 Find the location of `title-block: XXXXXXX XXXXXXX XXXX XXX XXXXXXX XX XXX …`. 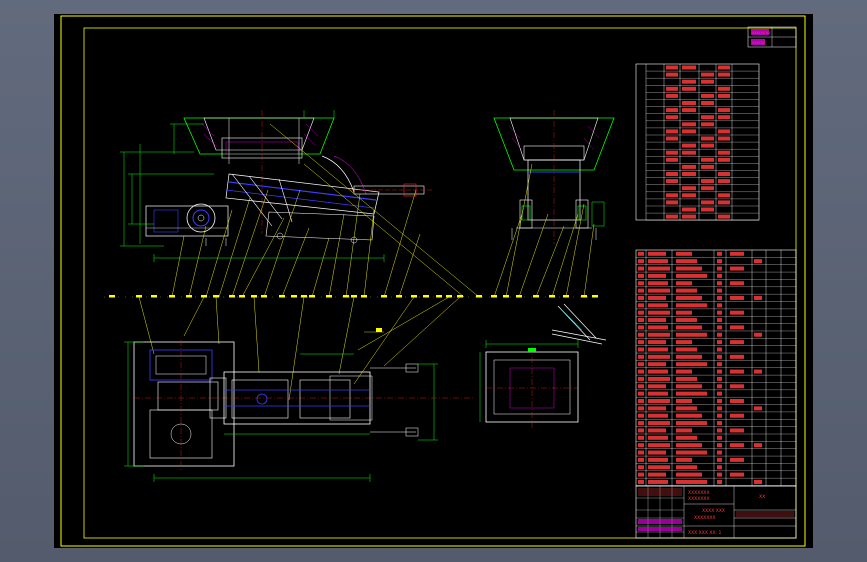

title-block: XXXXXXX XXXXXXX XXXX XXX XXXXXXX XX XXX … is located at coordinates (716, 512).